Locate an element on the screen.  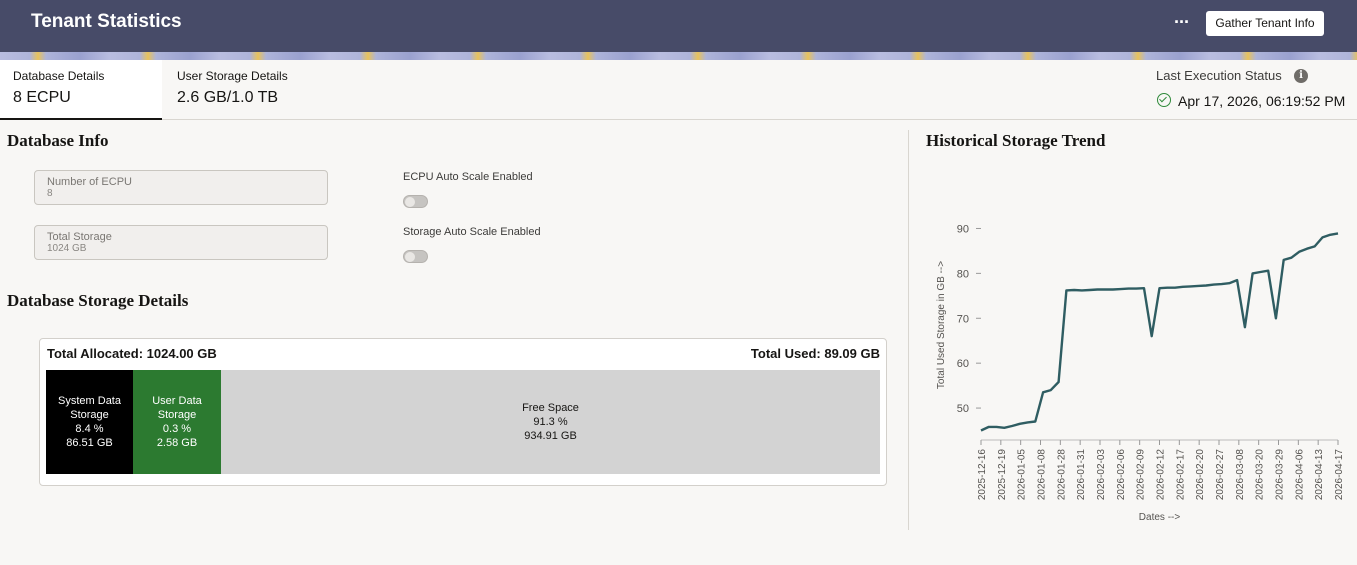
storage-details-heading: Database Storage Details is located at coordinates (98, 300).